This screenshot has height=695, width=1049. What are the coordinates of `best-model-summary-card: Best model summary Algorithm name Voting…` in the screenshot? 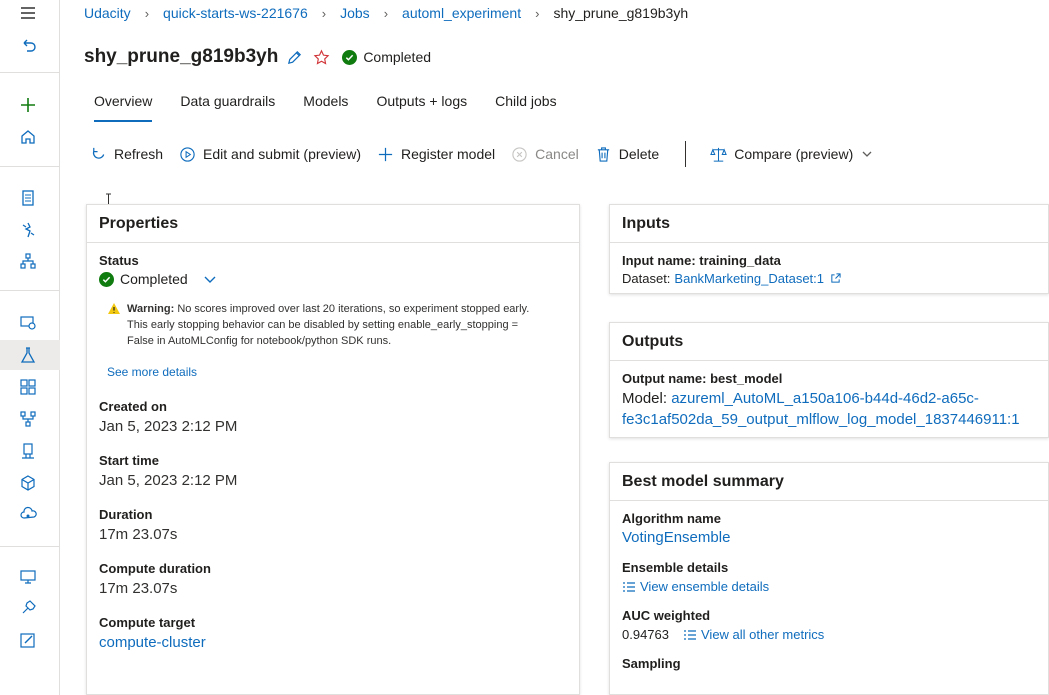 It's located at (829, 578).